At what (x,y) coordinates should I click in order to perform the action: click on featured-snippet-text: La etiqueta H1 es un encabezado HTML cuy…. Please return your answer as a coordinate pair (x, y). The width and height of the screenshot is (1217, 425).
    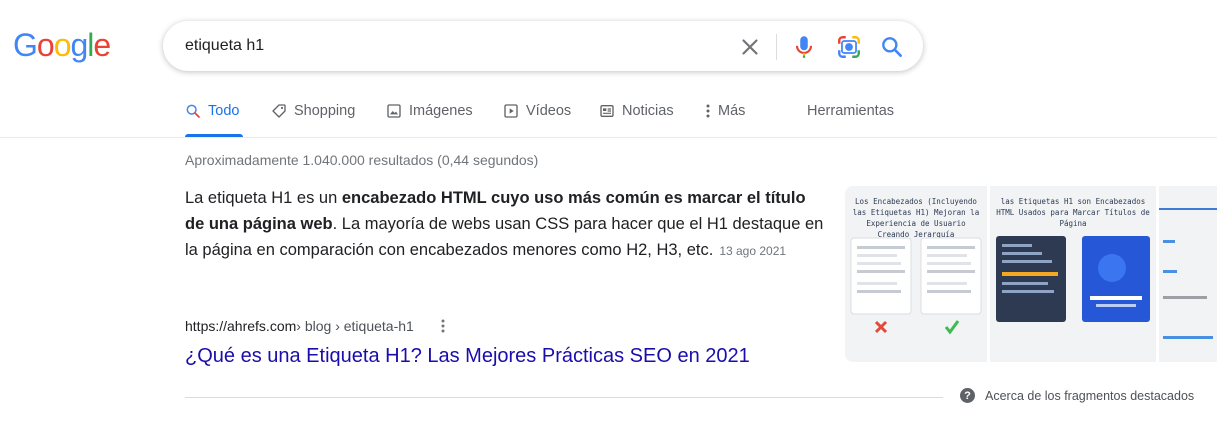
    Looking at the image, I should click on (505, 224).